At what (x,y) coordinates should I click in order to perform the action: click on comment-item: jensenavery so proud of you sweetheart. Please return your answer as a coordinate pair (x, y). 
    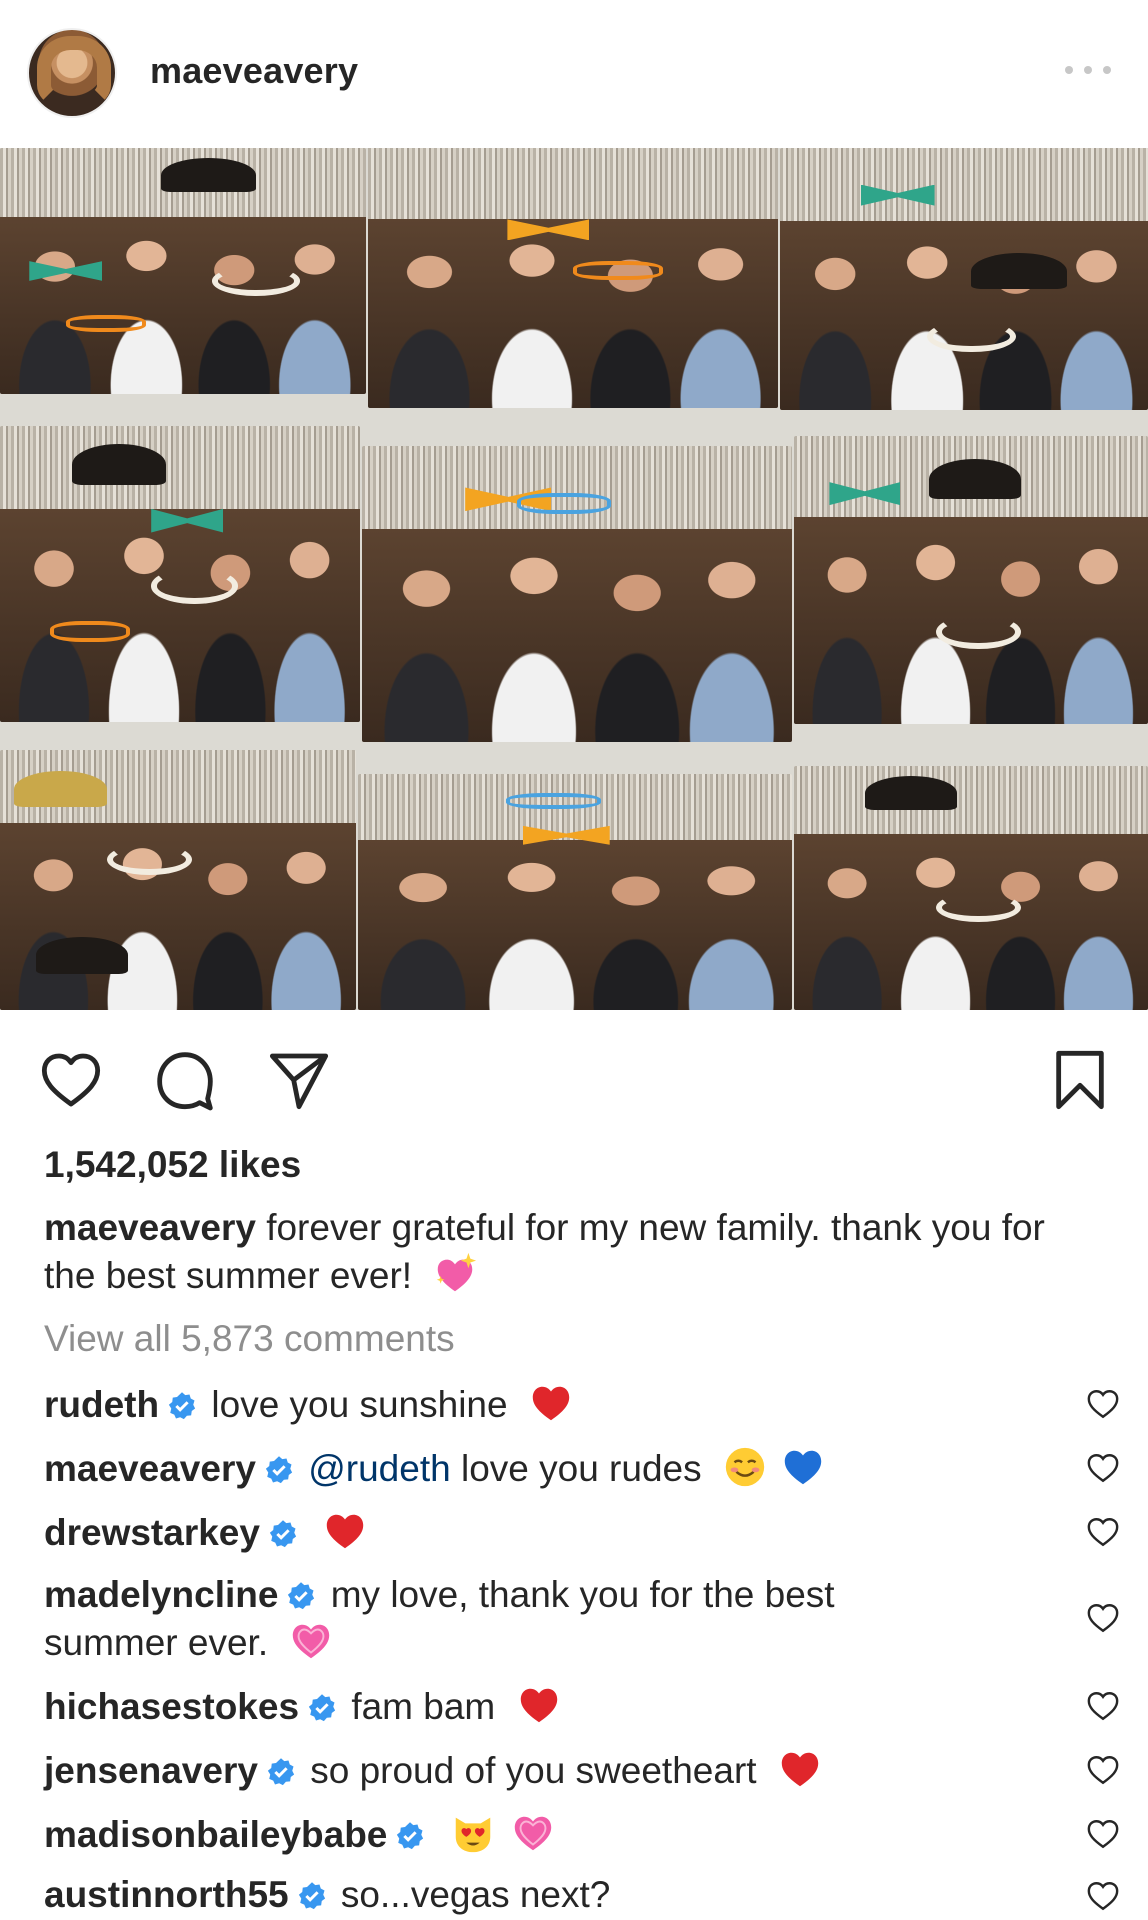
    Looking at the image, I should click on (549, 1770).